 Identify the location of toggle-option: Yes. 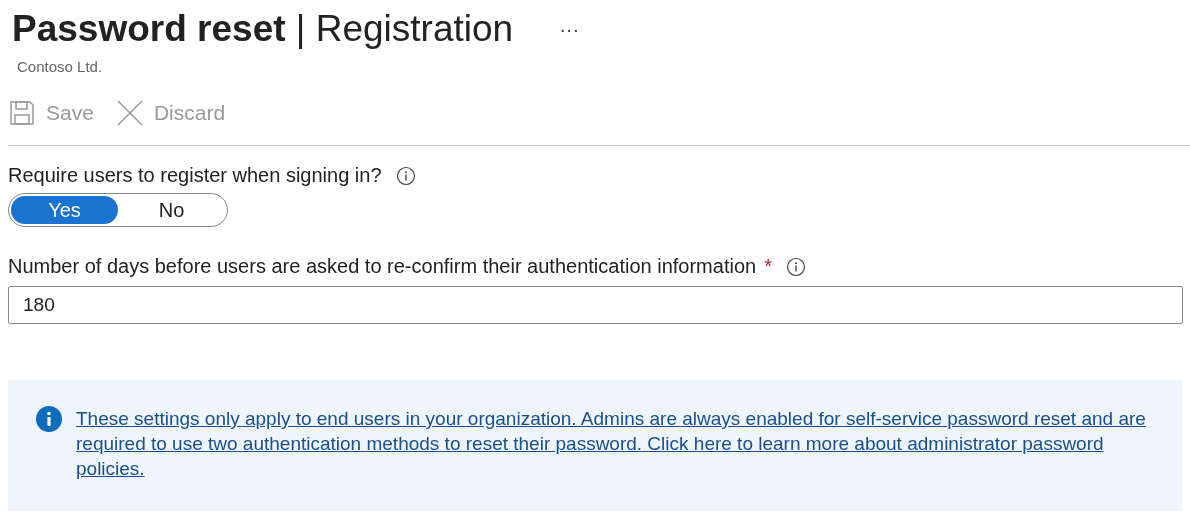
(64, 210).